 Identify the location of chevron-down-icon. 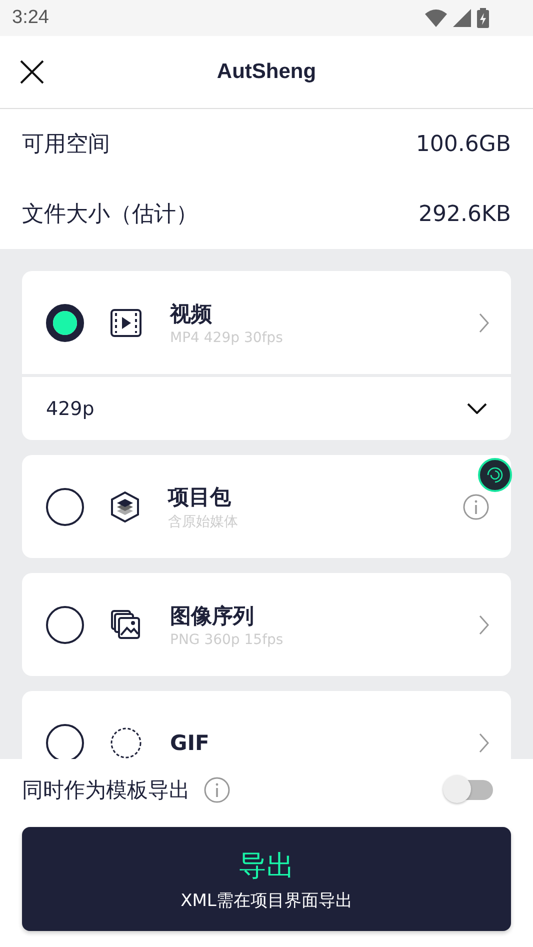
(477, 408).